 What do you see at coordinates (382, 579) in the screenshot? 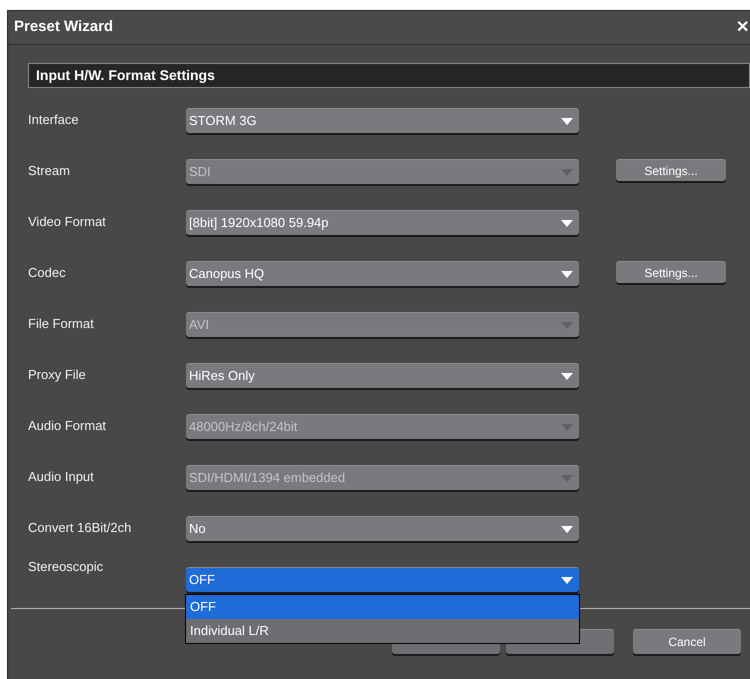
I see `dropdown: OFF` at bounding box center [382, 579].